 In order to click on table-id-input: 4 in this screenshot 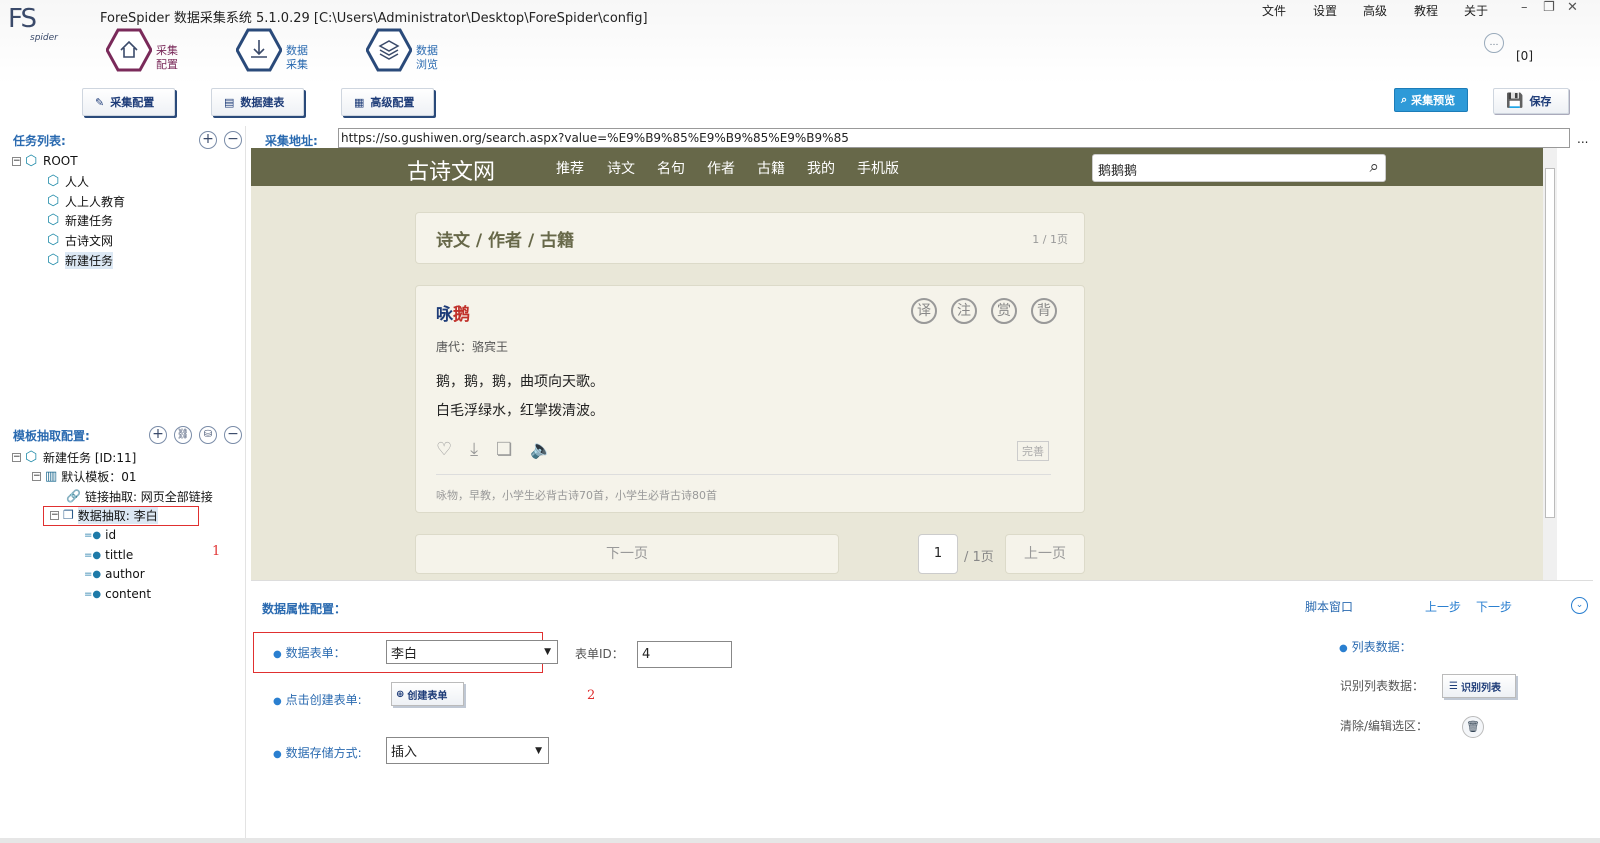, I will do `click(684, 654)`.